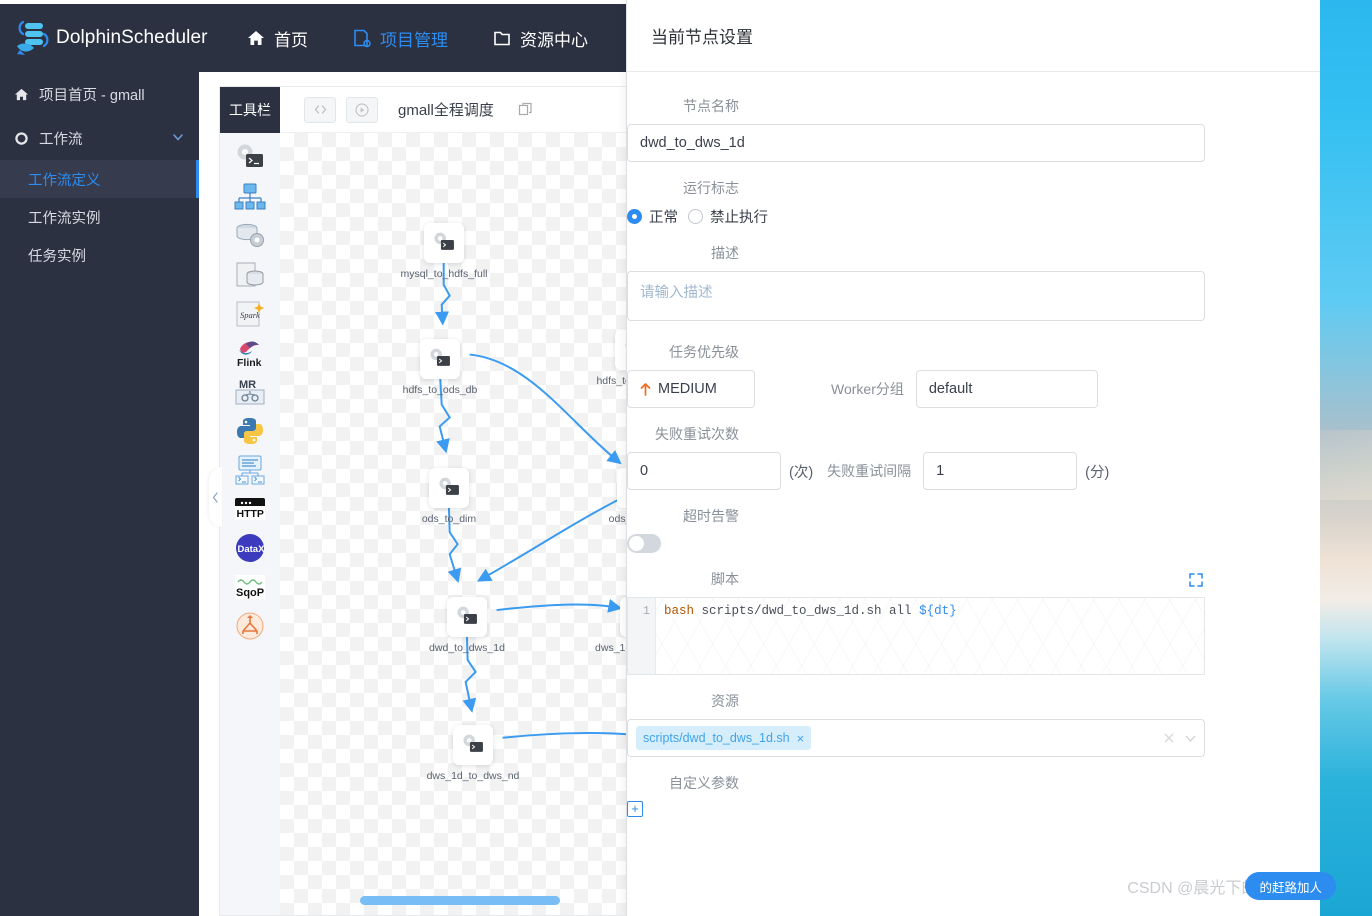 The width and height of the screenshot is (1372, 916). What do you see at coordinates (440, 367) in the screenshot?
I see `dag-node: hdfs_to_ods_db` at bounding box center [440, 367].